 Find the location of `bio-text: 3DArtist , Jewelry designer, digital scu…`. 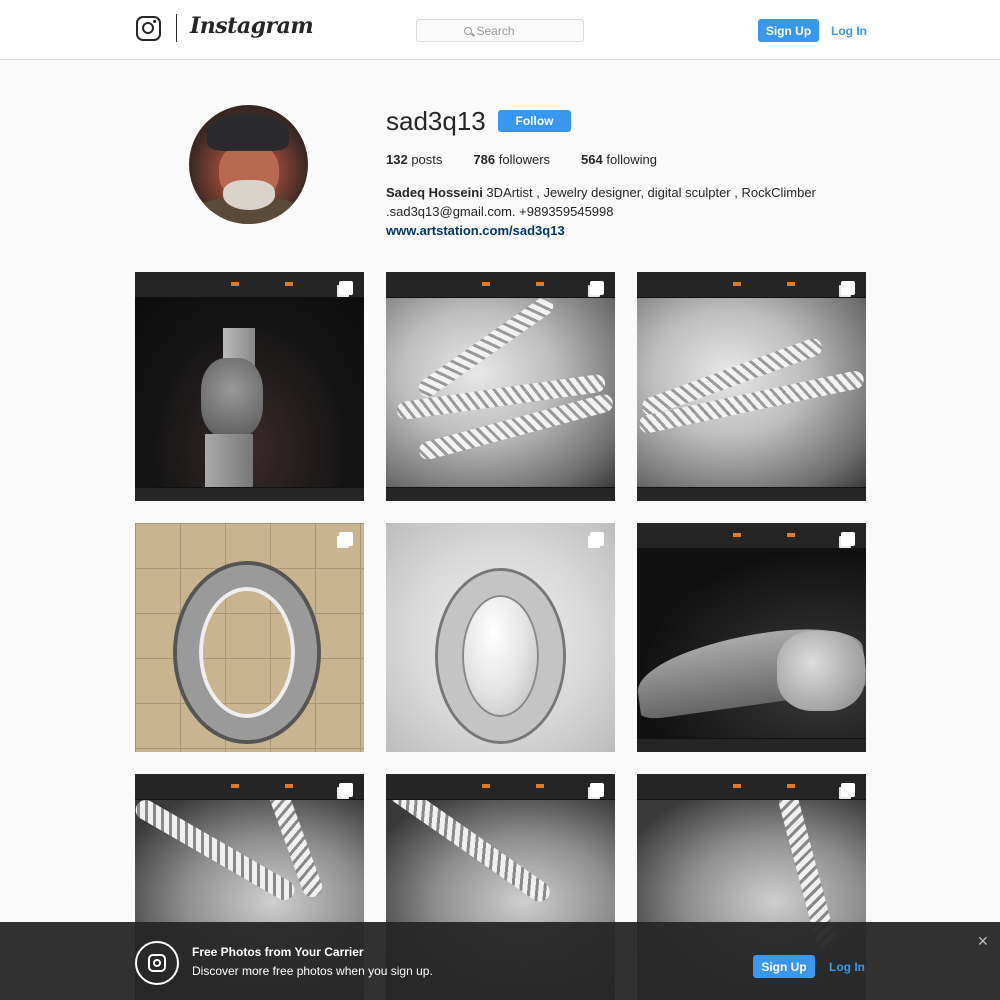

bio-text: 3DArtist , Jewelry designer, digital scu… is located at coordinates (649, 192).